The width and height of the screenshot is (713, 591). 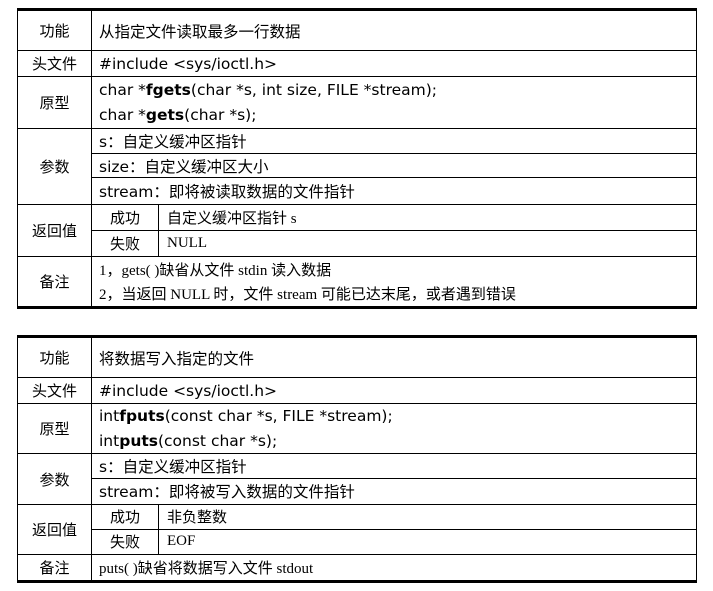 I want to click on param-item: stream：即将被读取数据的文件指针, so click(x=227, y=192).